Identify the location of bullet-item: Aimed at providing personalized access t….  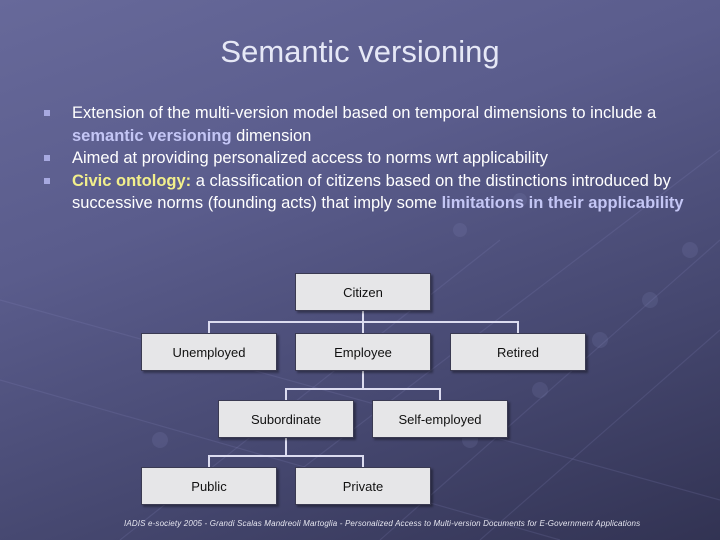
(369, 158).